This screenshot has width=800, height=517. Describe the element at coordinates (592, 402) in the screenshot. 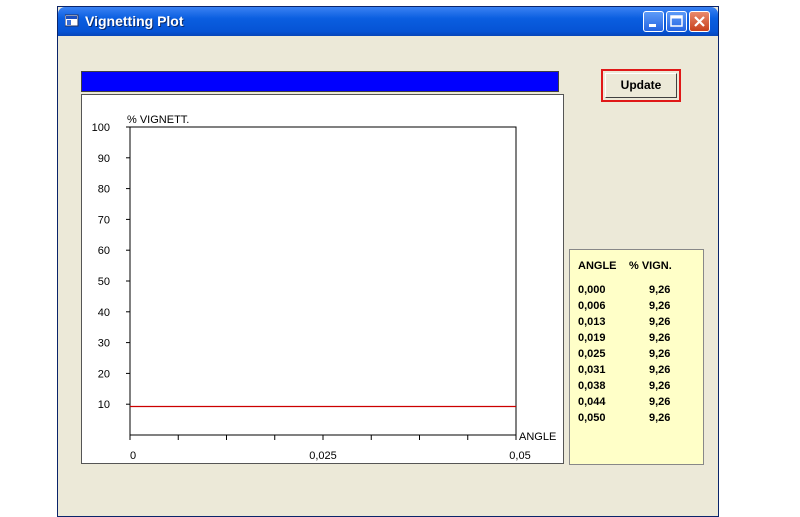

I see `table-cell-angle: 0,044` at that location.